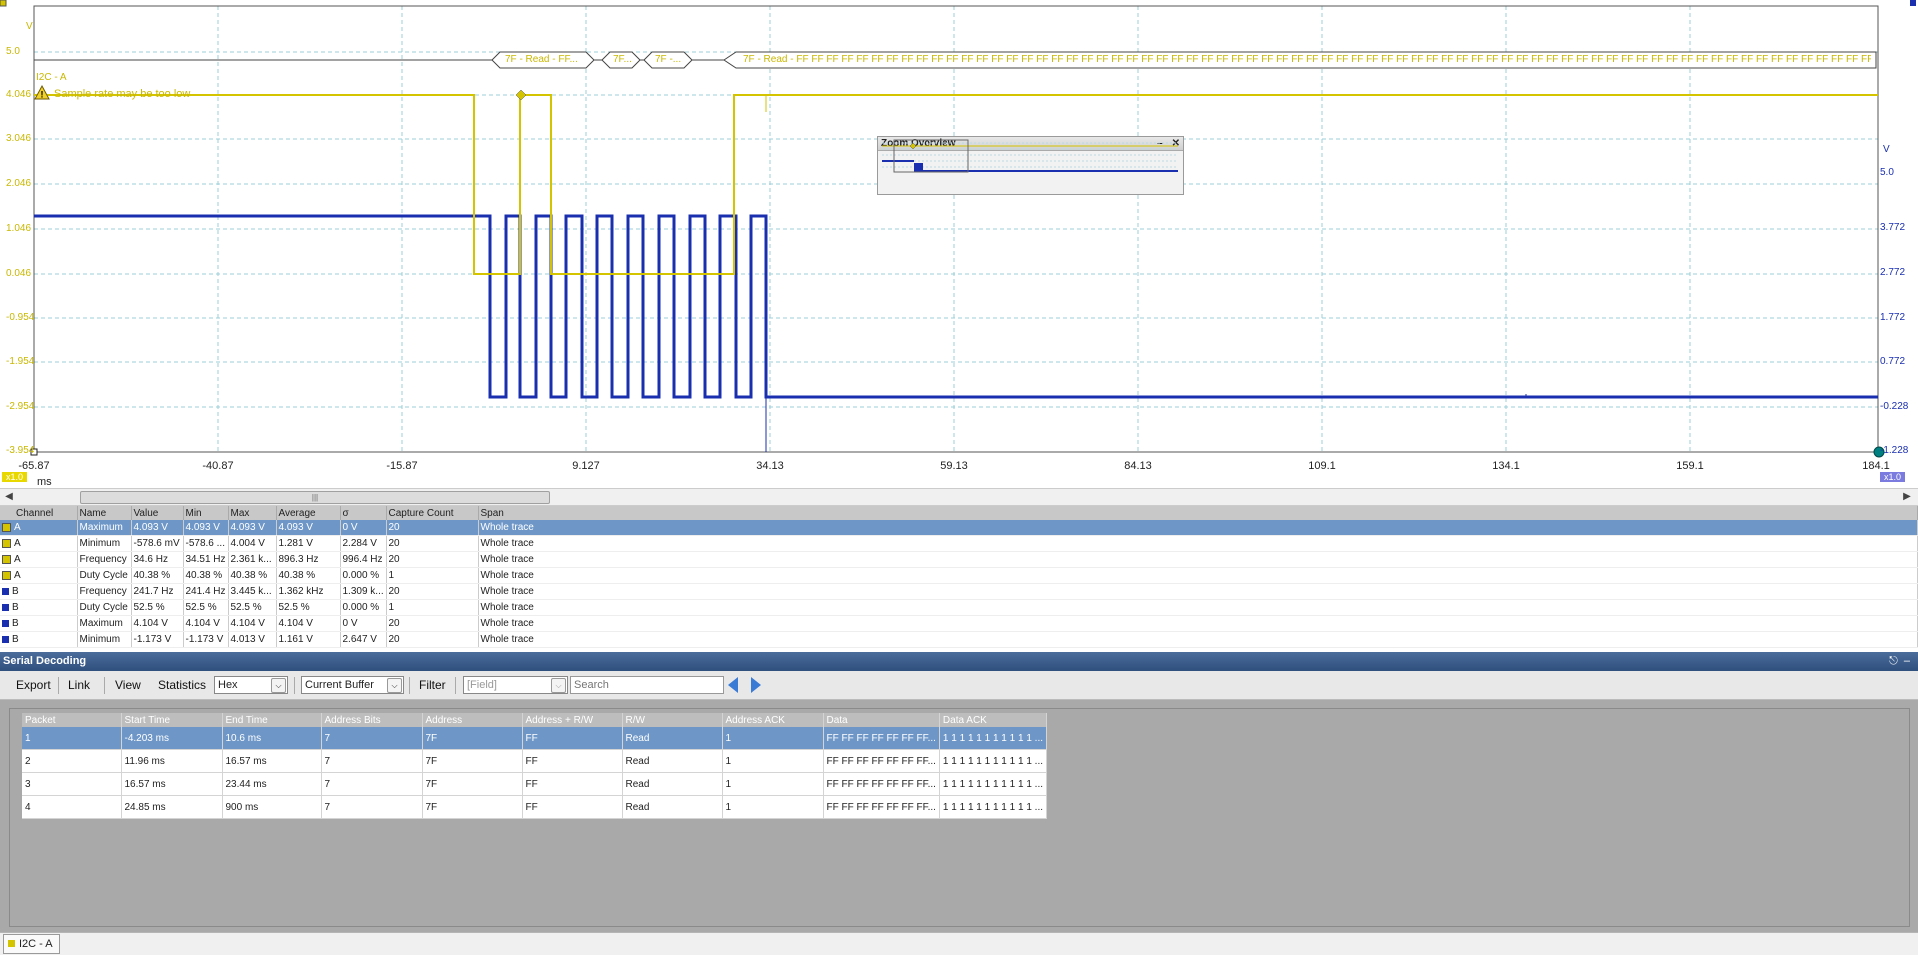  What do you see at coordinates (19, 228) in the screenshot?
I see `left-axis-tick: 1.046` at bounding box center [19, 228].